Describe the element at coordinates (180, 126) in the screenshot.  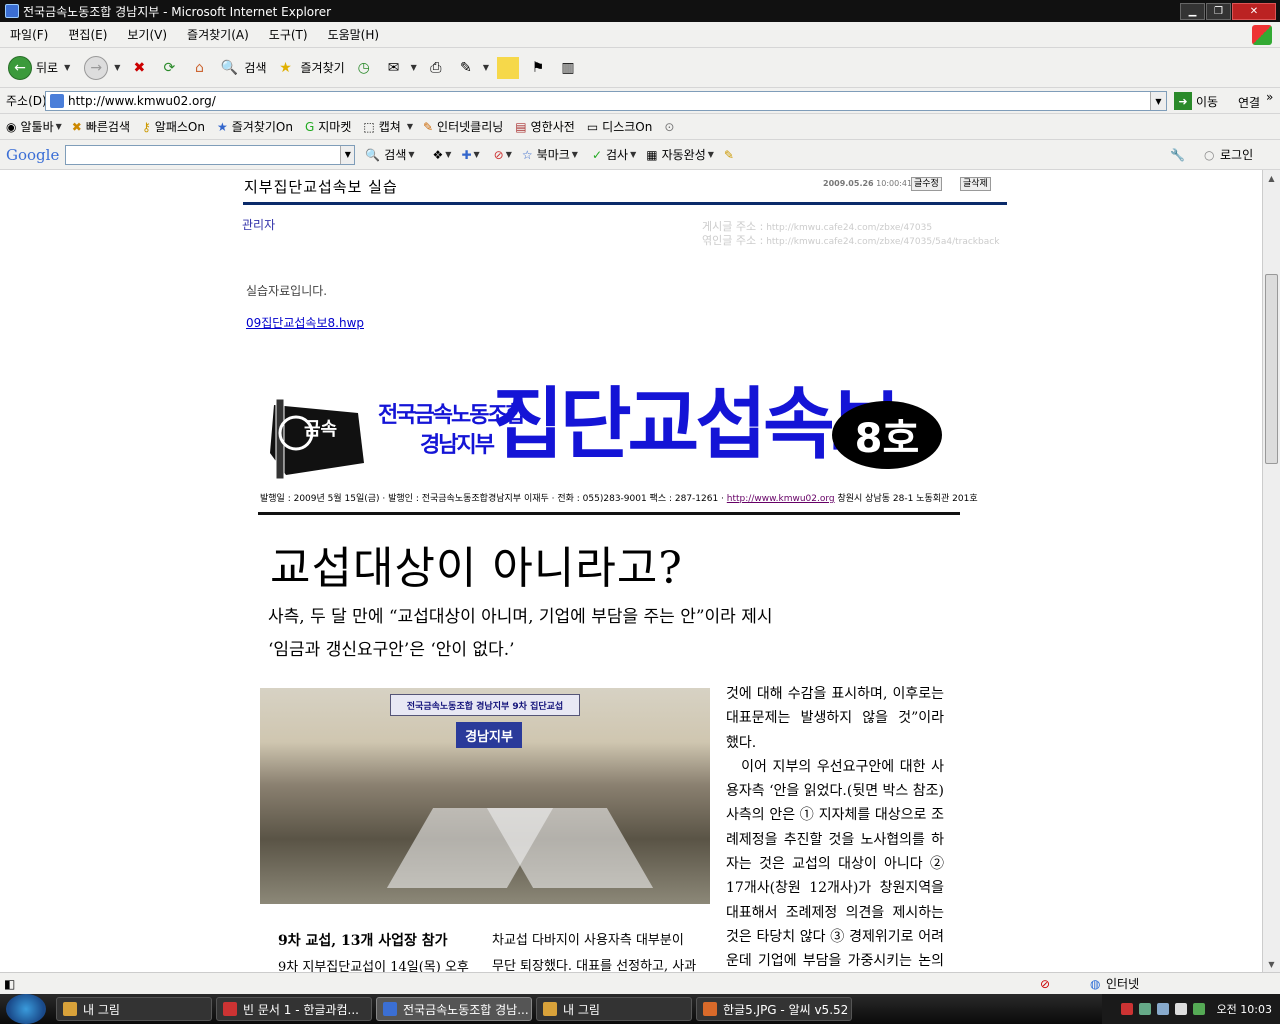
I see `alpass-button: 알패스On` at that location.